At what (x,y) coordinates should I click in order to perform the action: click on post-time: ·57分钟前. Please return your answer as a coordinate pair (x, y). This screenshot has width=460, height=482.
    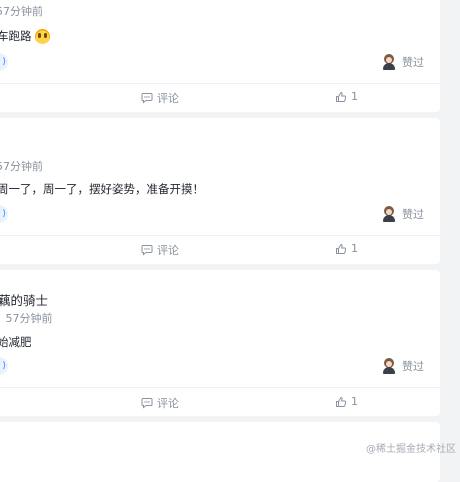
    Looking at the image, I should click on (29, 318).